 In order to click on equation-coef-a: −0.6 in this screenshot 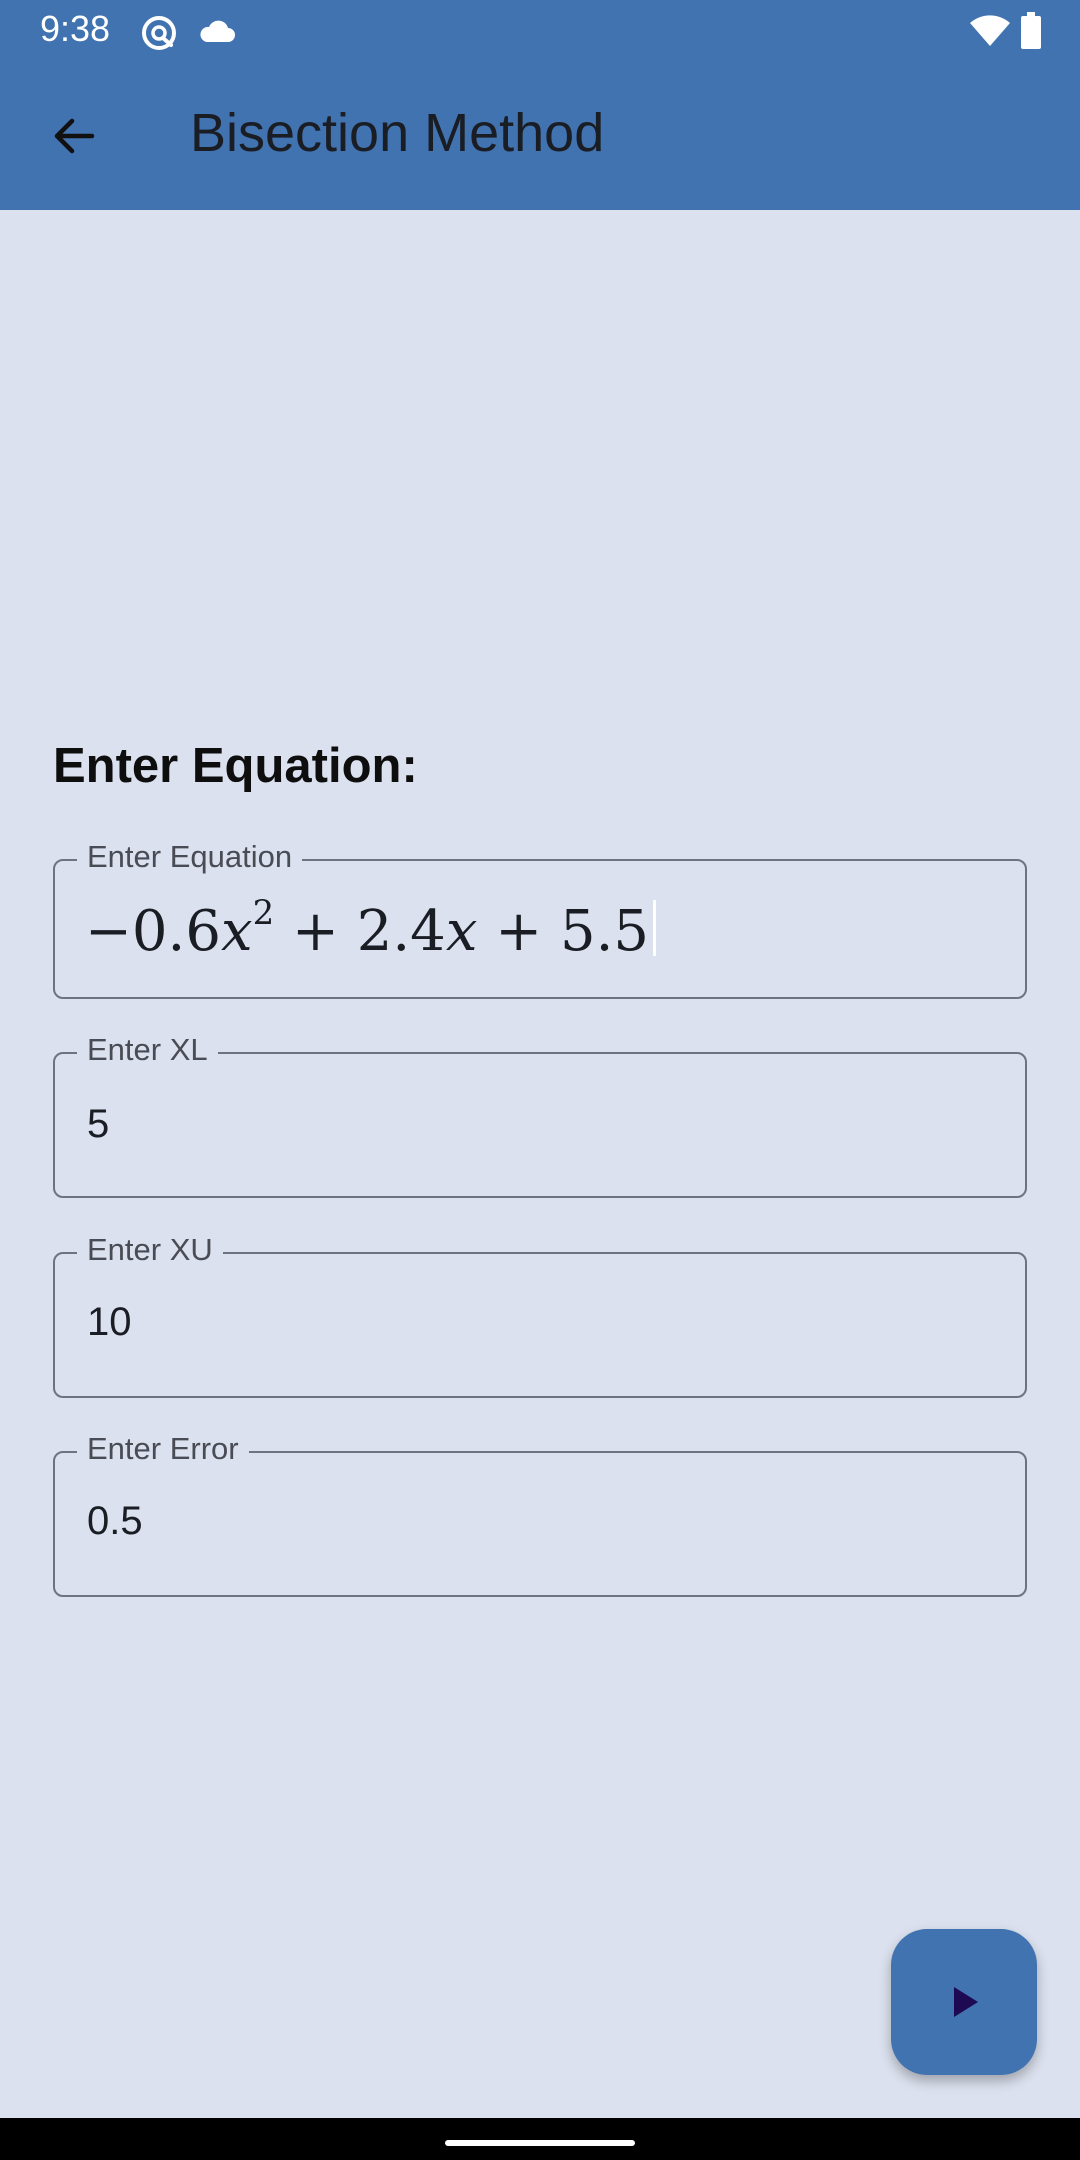, I will do `click(153, 931)`.